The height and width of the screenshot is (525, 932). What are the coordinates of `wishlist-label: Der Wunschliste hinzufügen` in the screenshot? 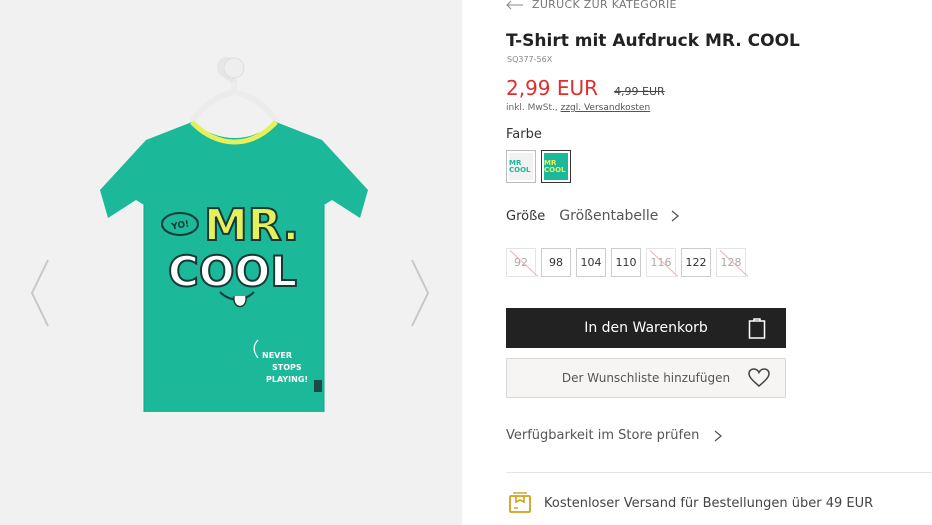 It's located at (646, 378).